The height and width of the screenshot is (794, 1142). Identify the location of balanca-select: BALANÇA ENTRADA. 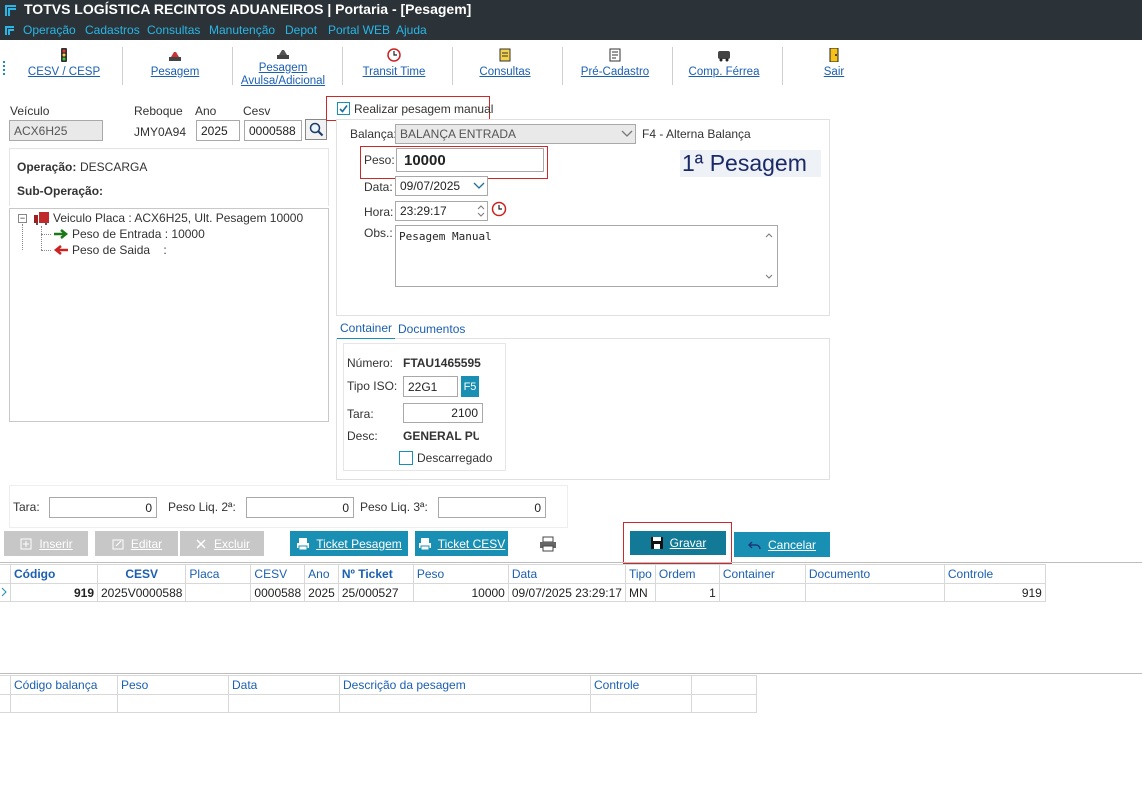
(515, 134).